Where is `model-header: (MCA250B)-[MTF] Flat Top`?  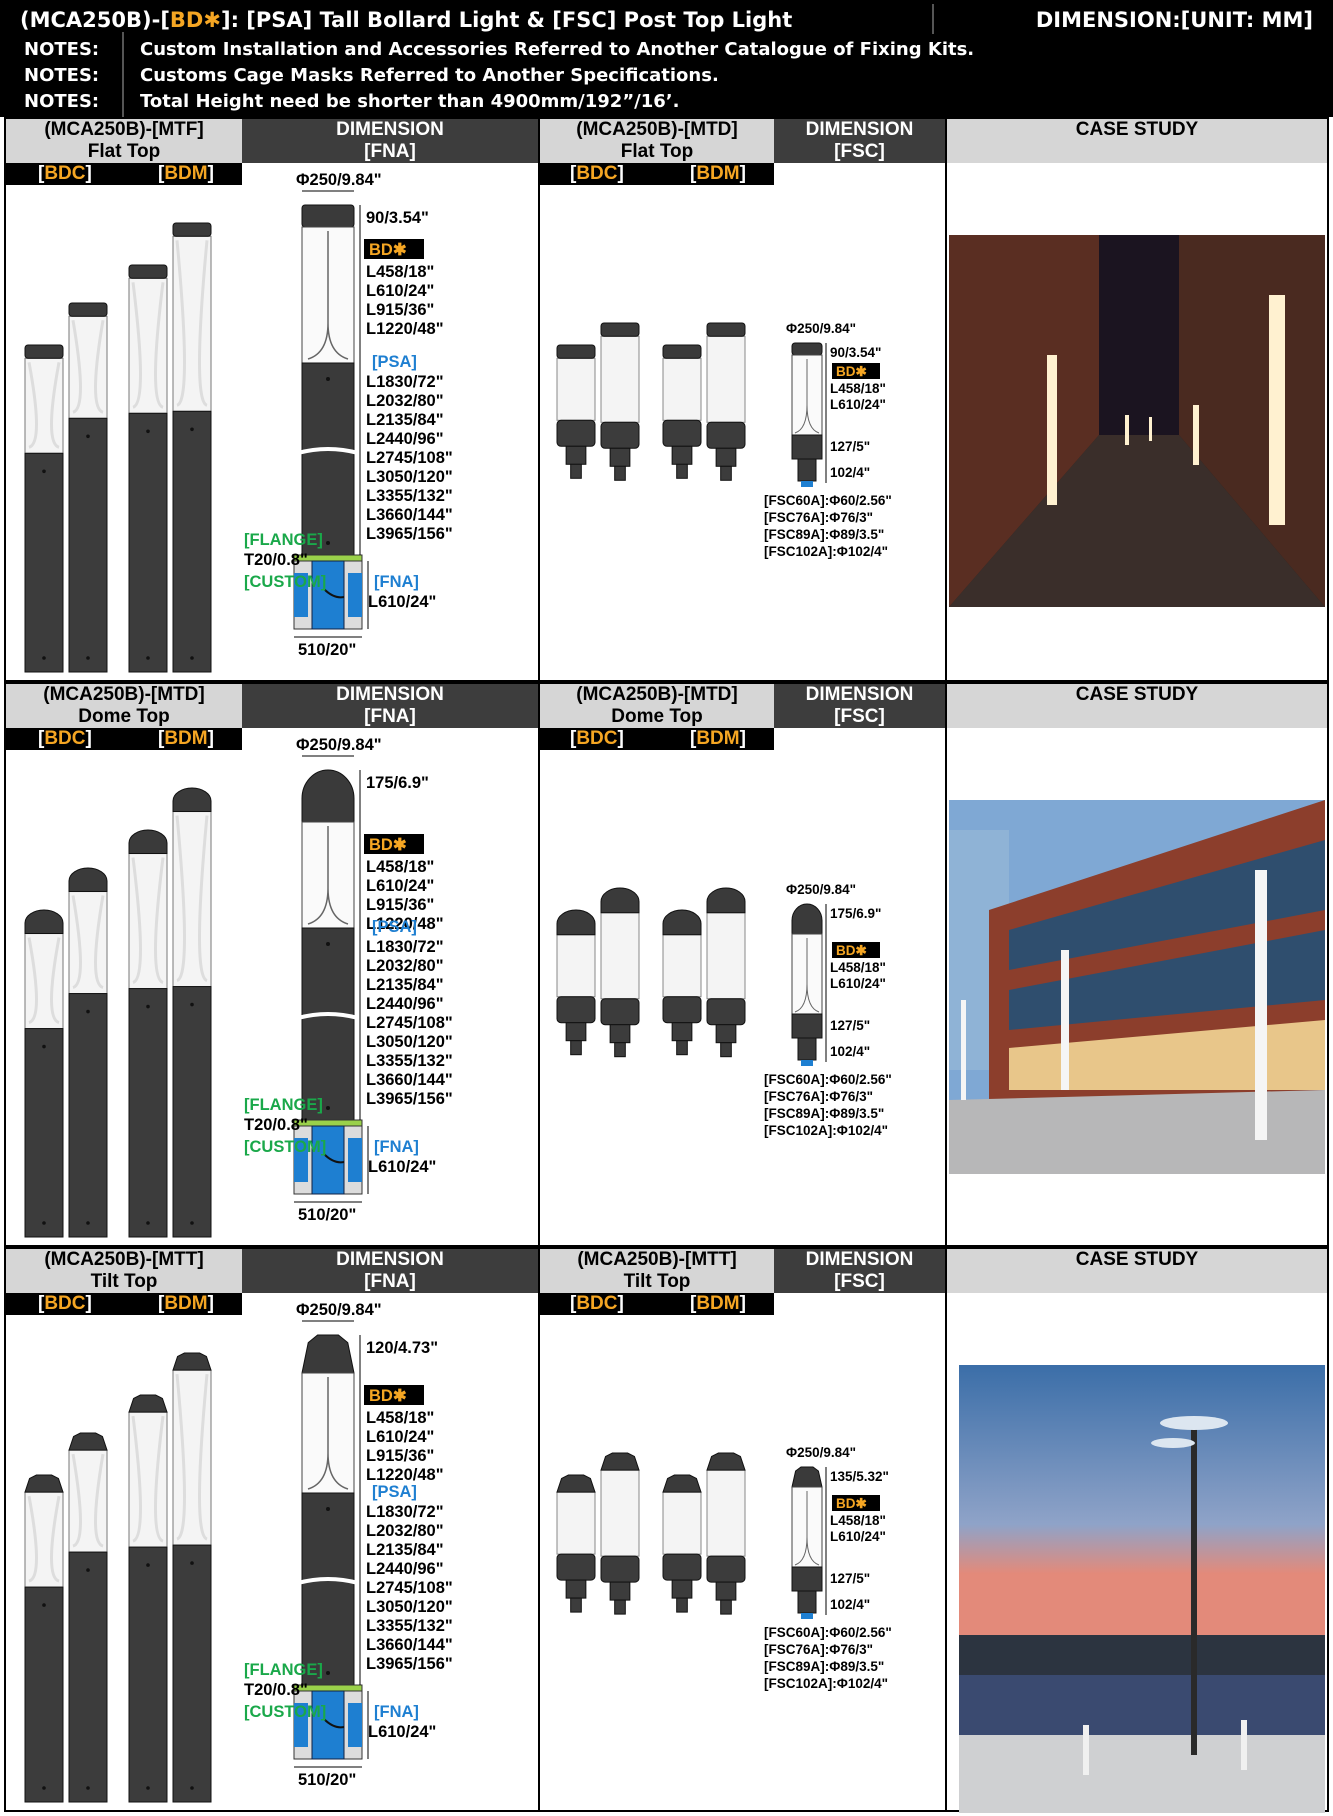
model-header: (MCA250B)-[MTF] Flat Top is located at coordinates (124, 141).